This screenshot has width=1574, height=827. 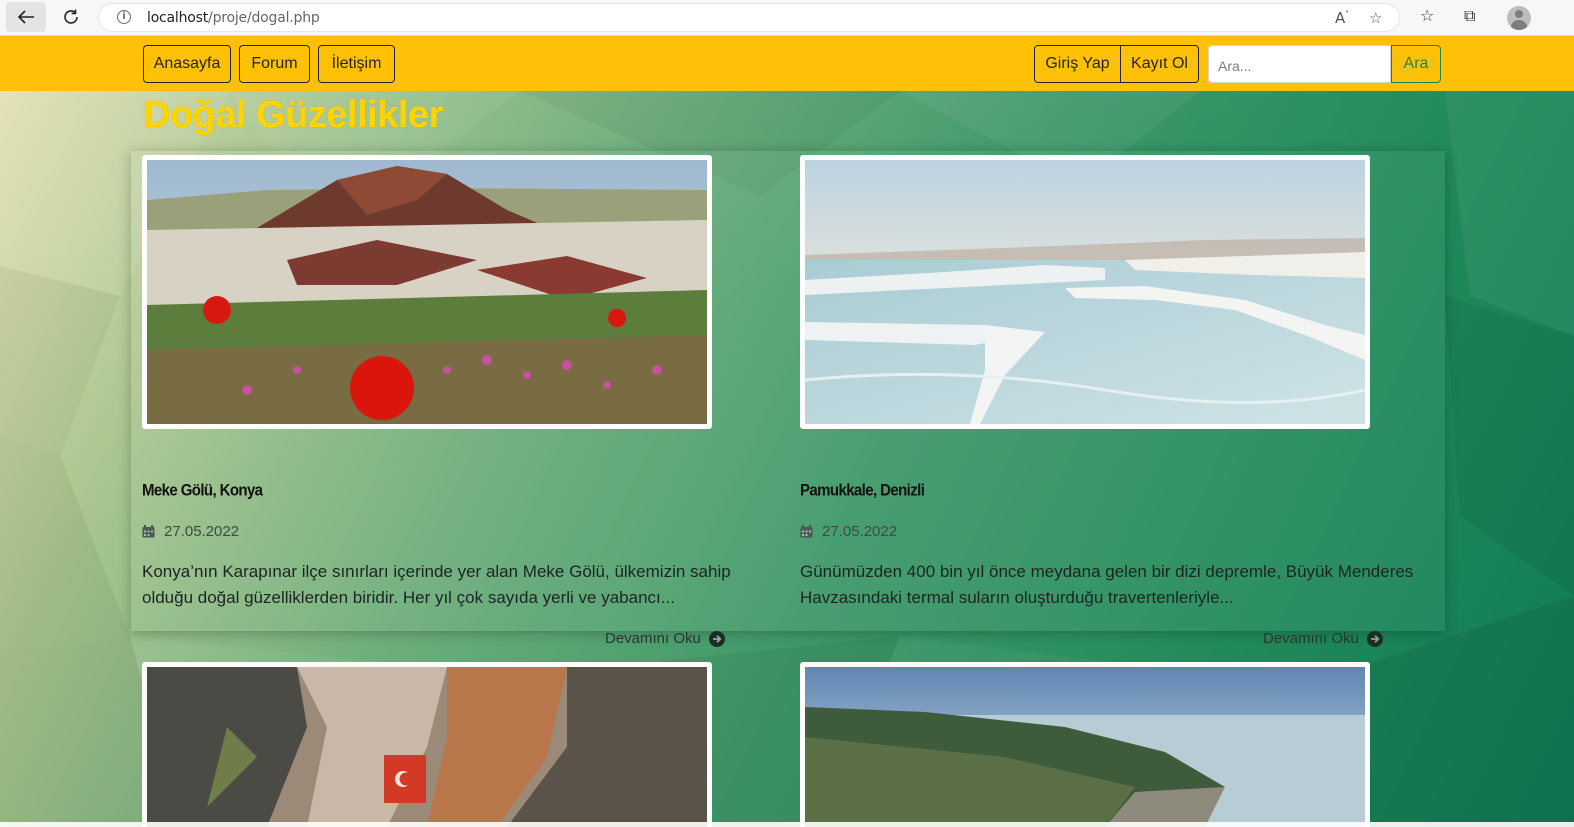 I want to click on reload-icon, so click(x=71, y=16).